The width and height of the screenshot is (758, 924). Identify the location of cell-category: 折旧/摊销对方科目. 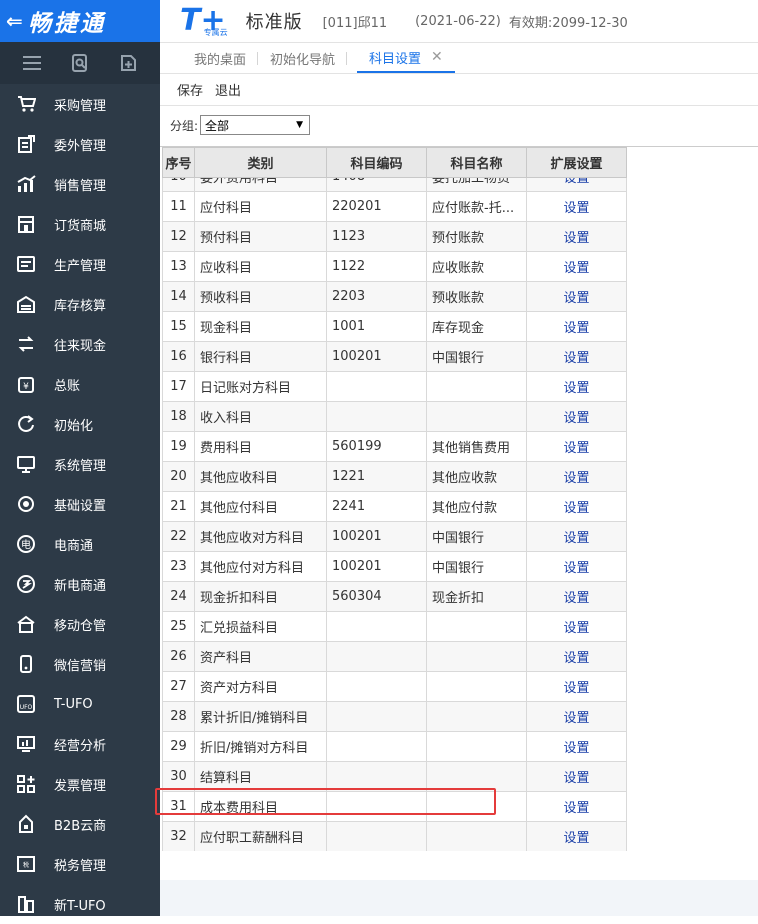
(260, 746).